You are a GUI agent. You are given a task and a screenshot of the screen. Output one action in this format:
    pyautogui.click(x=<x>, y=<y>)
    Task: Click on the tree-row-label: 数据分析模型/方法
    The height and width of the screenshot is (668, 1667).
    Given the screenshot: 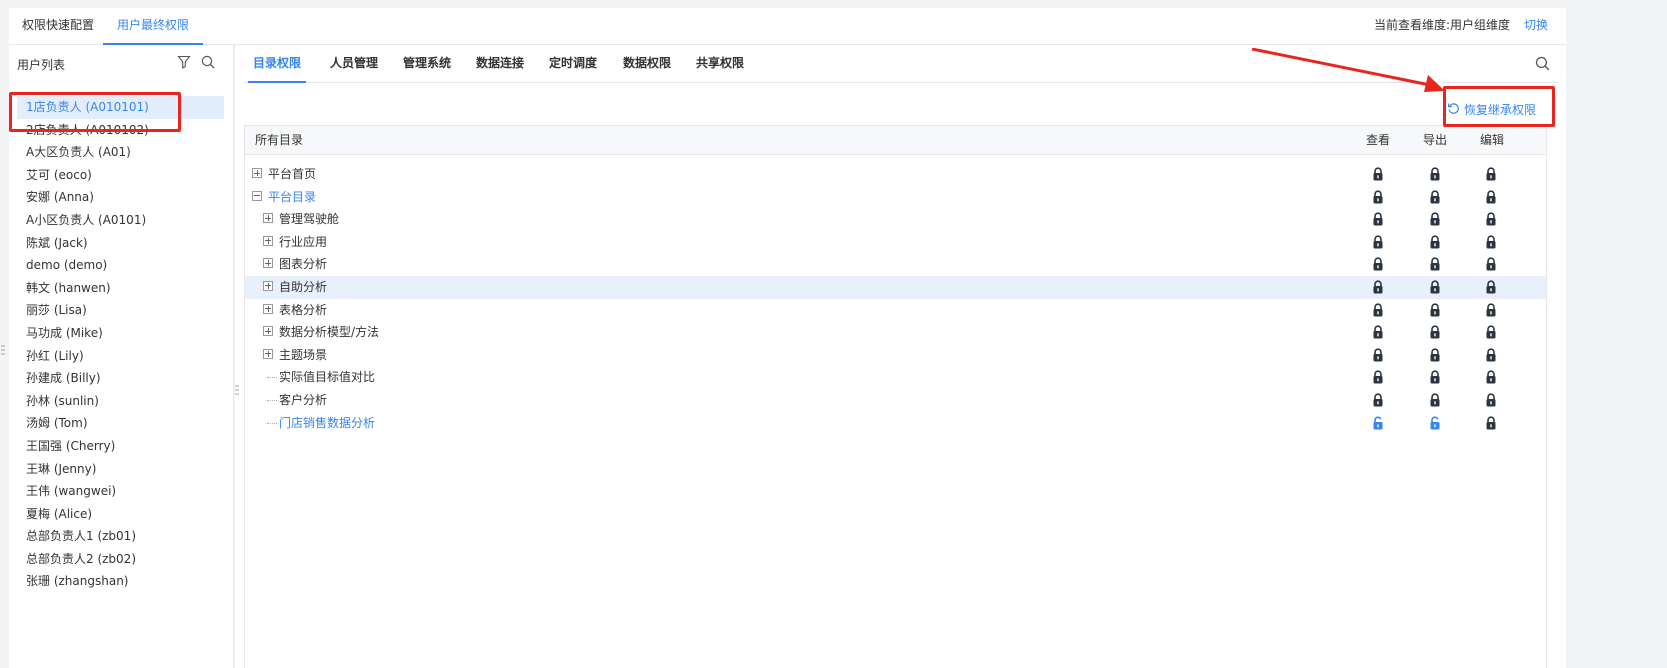 What is the action you would take?
    pyautogui.click(x=329, y=332)
    